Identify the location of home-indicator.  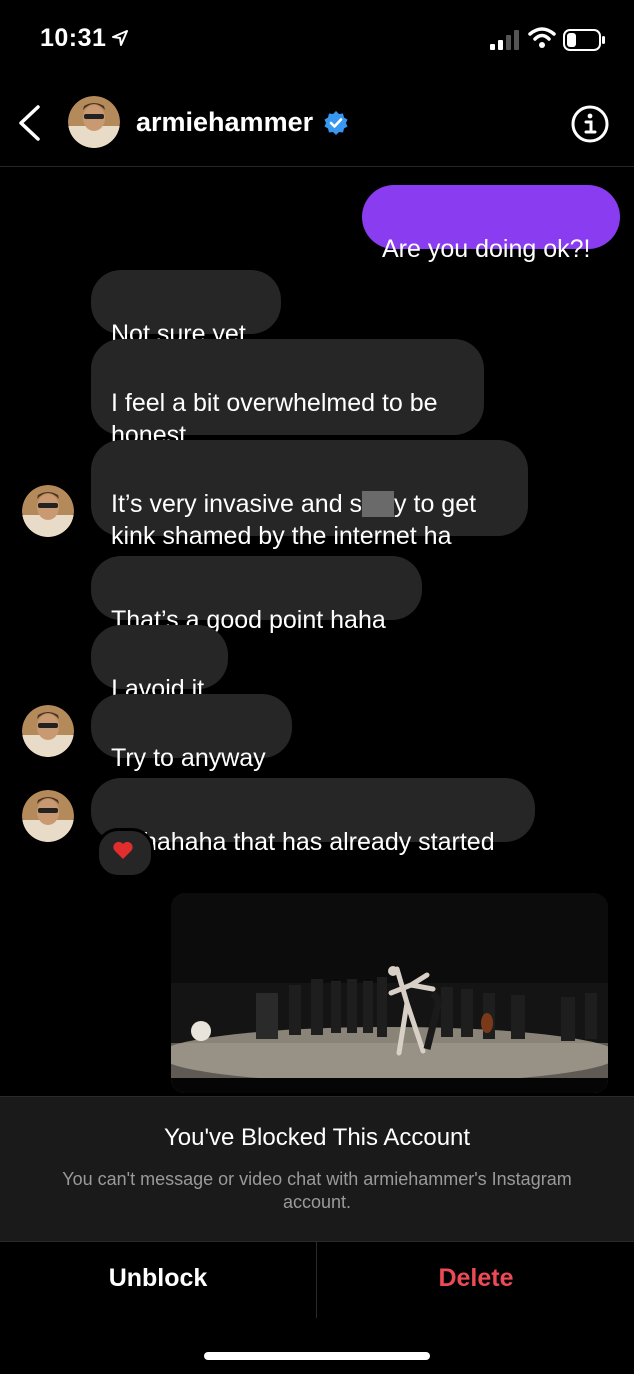
(317, 1356).